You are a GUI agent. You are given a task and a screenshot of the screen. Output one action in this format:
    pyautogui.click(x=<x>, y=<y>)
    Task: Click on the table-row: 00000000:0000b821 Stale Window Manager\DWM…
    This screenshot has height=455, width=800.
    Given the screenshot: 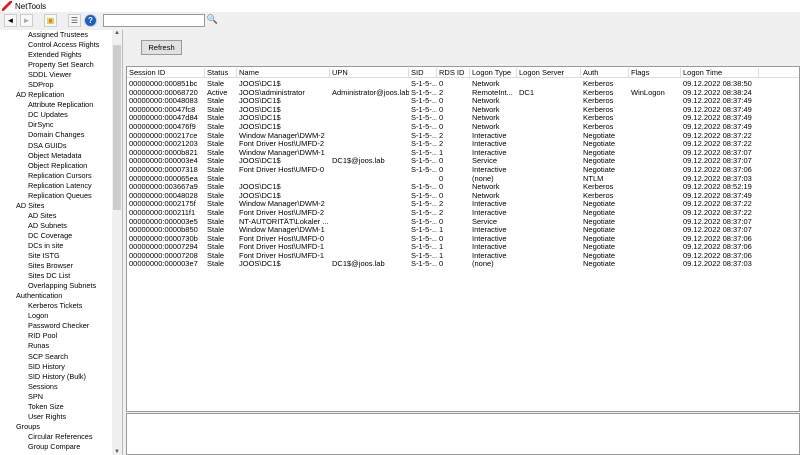 What is the action you would take?
    pyautogui.click(x=463, y=153)
    